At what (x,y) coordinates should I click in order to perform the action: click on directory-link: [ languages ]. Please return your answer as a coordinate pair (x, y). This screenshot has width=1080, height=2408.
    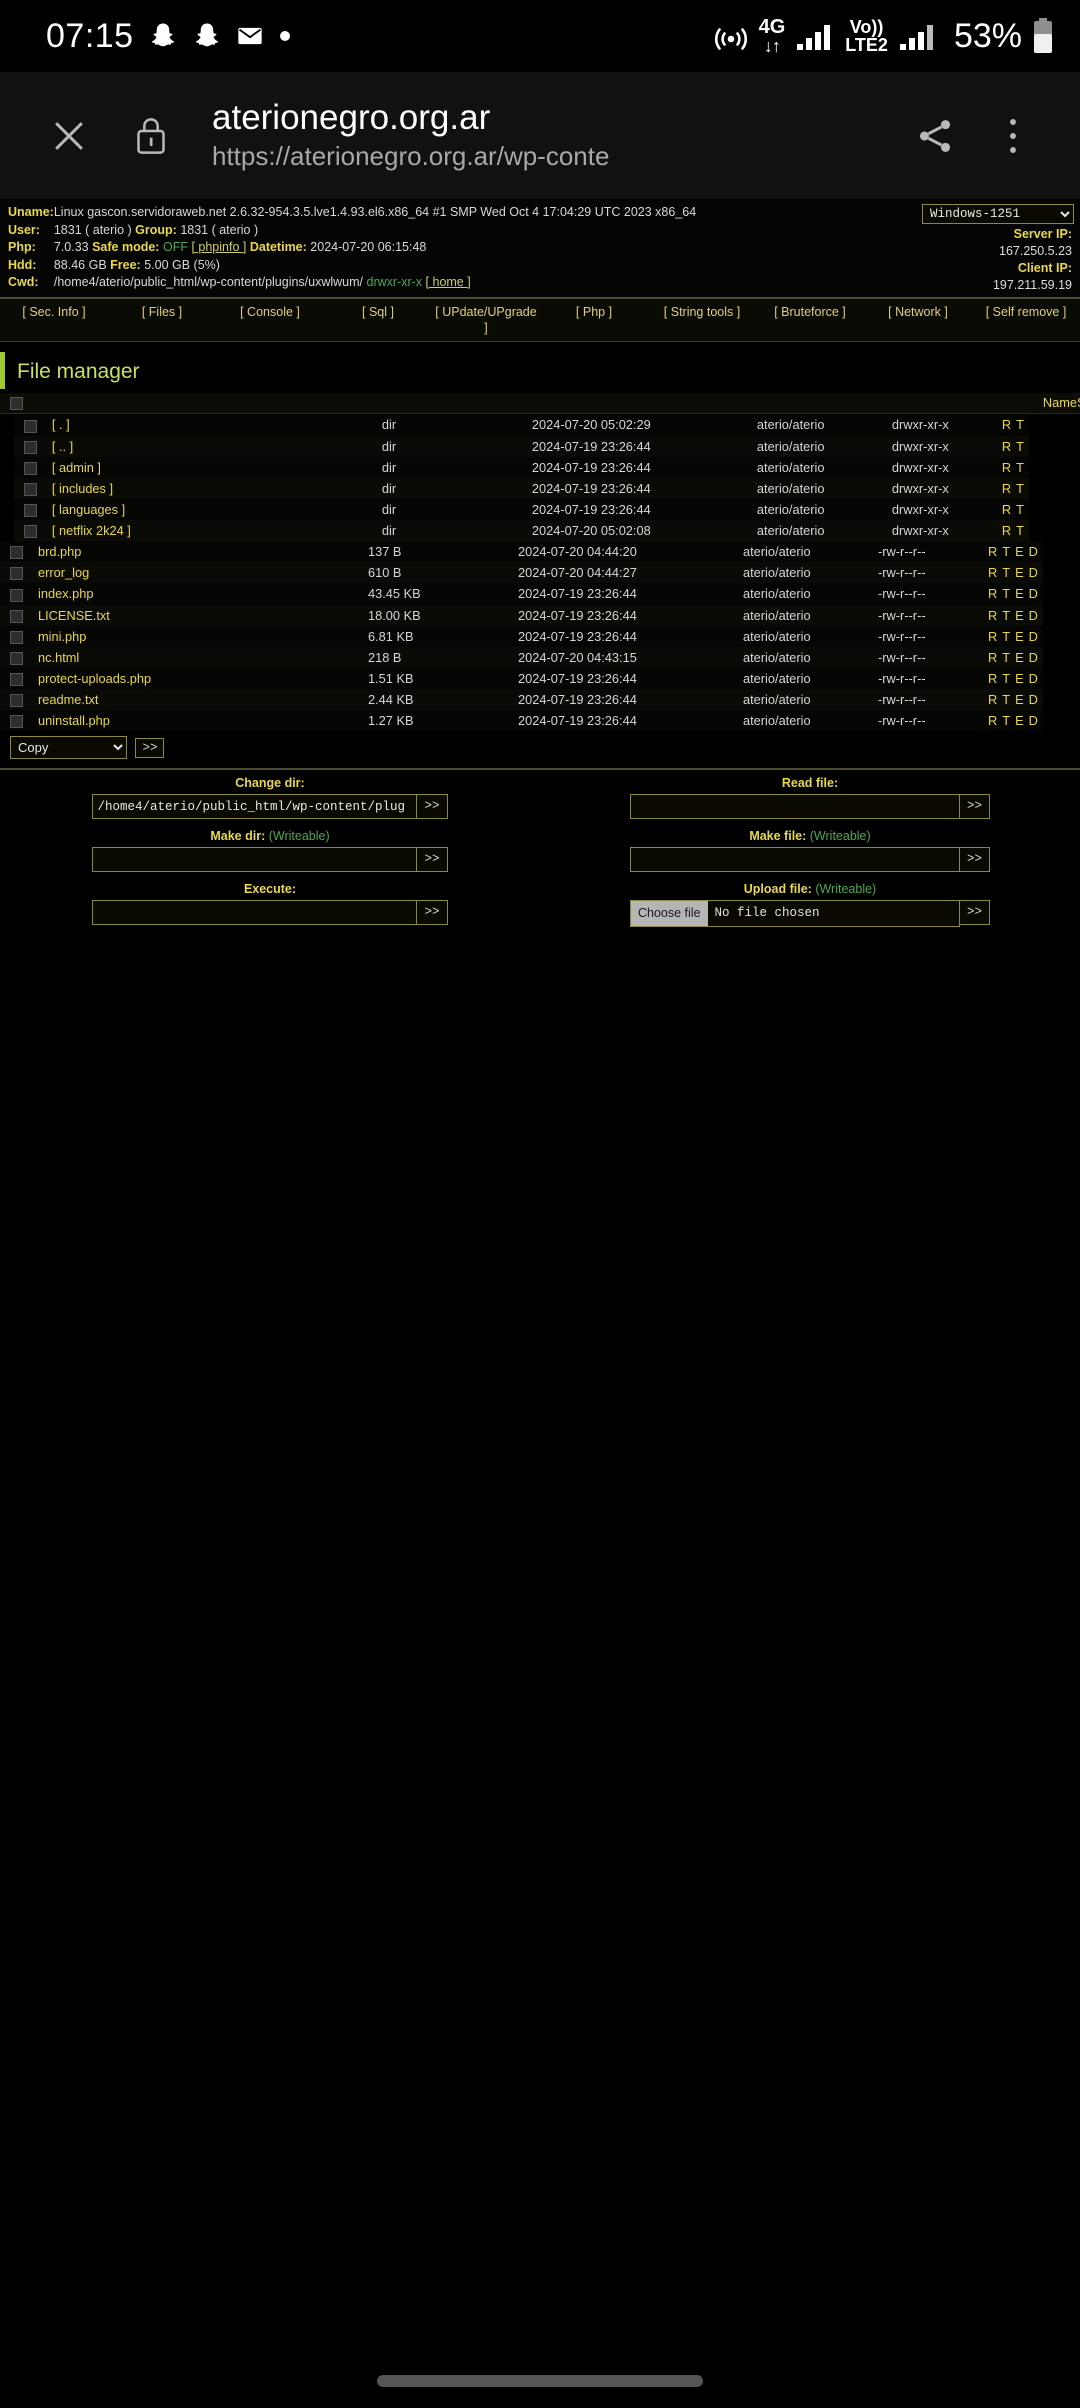
    Looking at the image, I should click on (88, 509).